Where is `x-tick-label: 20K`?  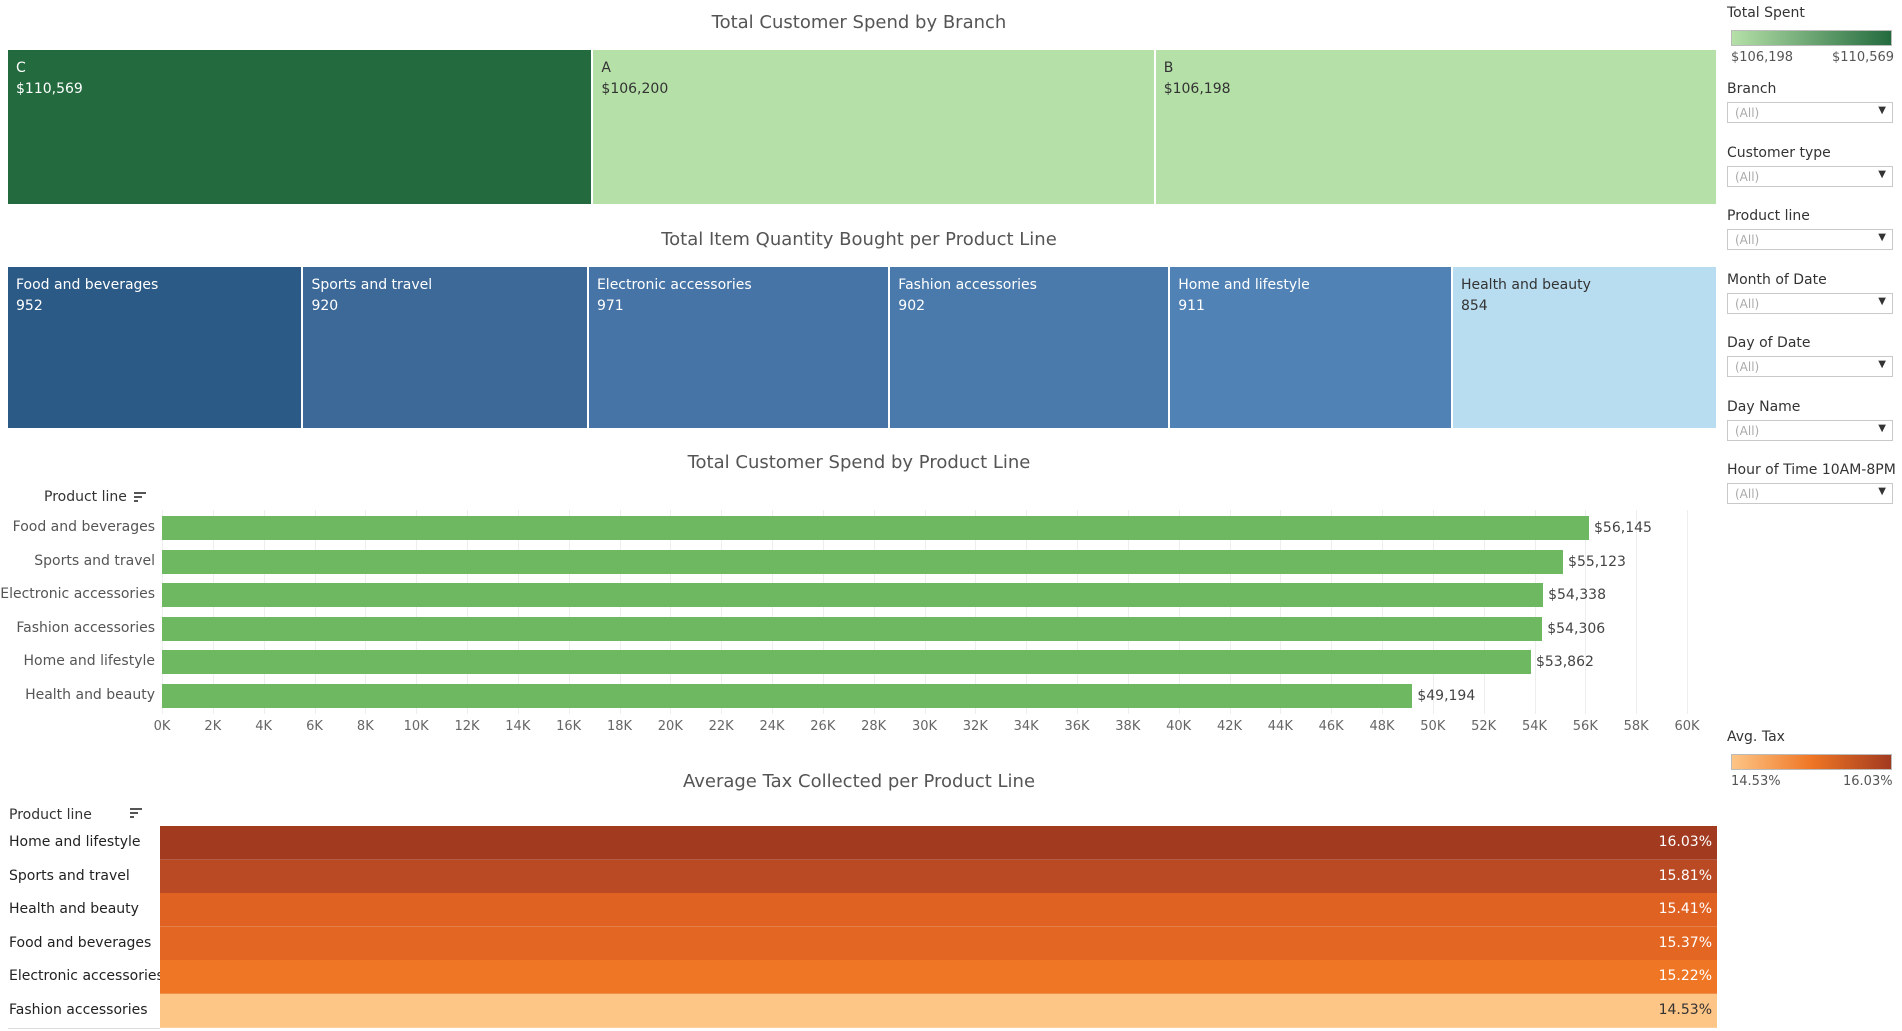 x-tick-label: 20K is located at coordinates (670, 726).